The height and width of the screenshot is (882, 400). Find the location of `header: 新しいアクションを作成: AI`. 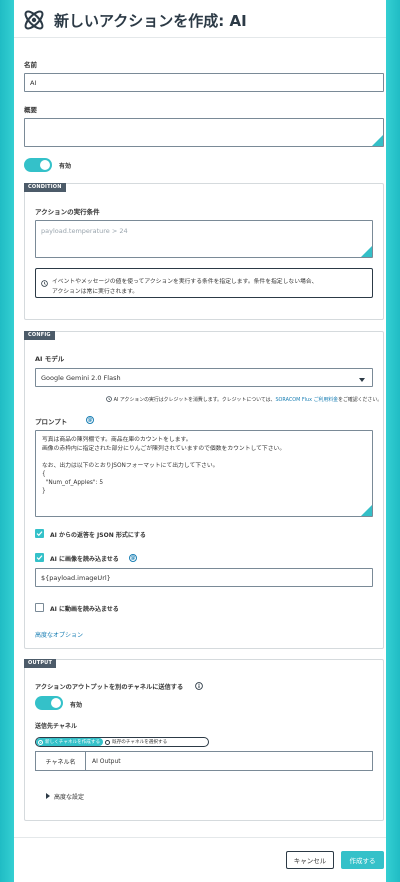

header: 新しいアクションを作成: AI is located at coordinates (200, 19).